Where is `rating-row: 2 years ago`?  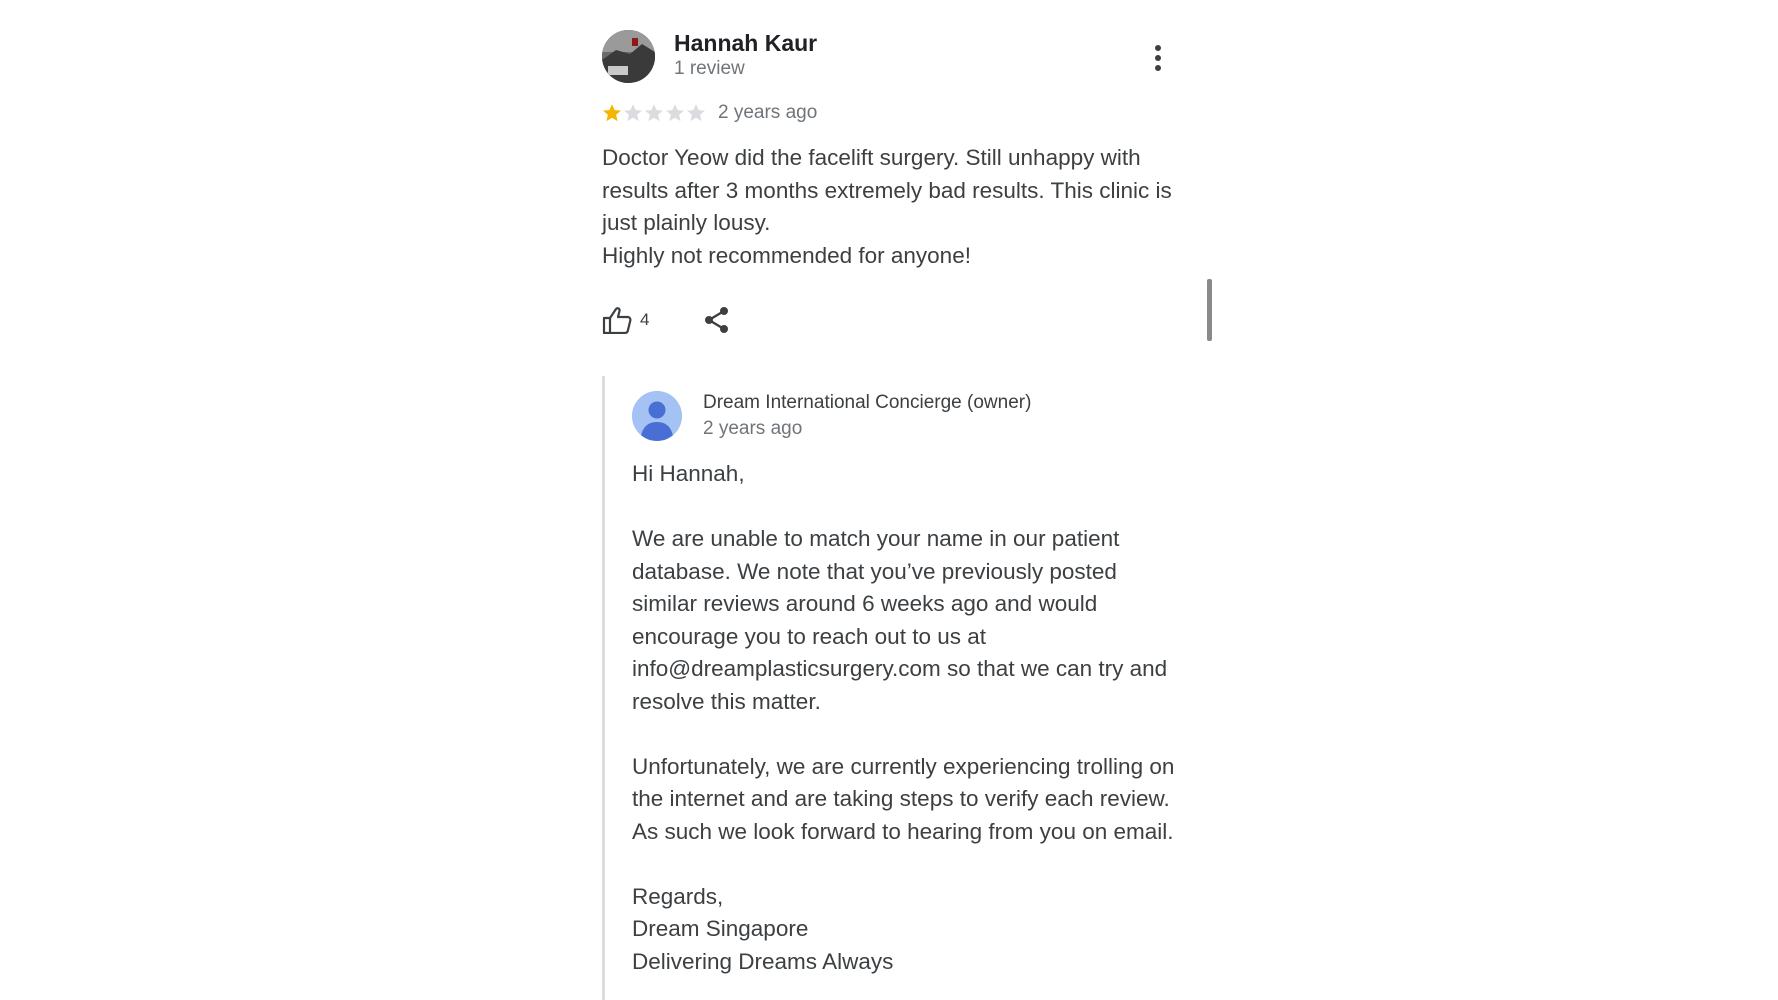 rating-row: 2 years ago is located at coordinates (709, 113).